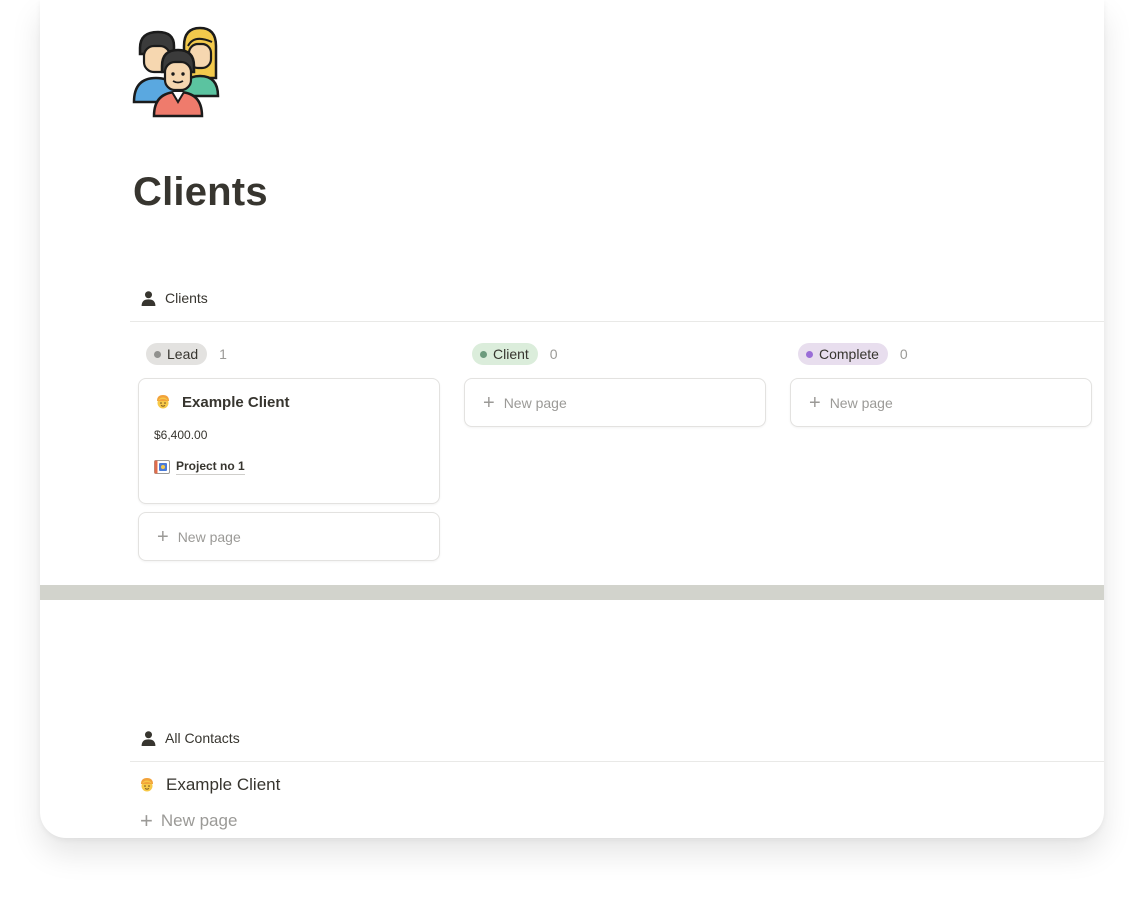  What do you see at coordinates (223, 784) in the screenshot?
I see `list-item-title: Example Client` at bounding box center [223, 784].